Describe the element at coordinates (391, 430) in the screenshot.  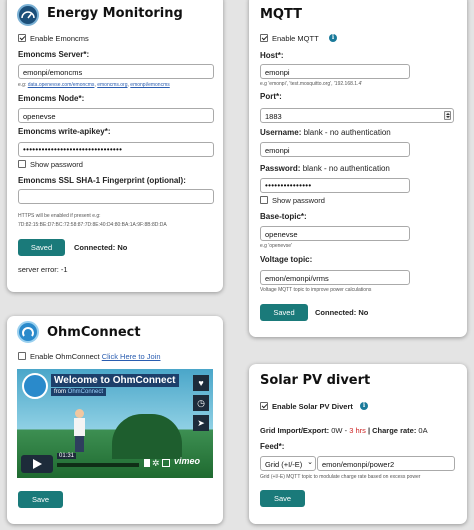
I see `charge-label: | Charge rate:` at that location.